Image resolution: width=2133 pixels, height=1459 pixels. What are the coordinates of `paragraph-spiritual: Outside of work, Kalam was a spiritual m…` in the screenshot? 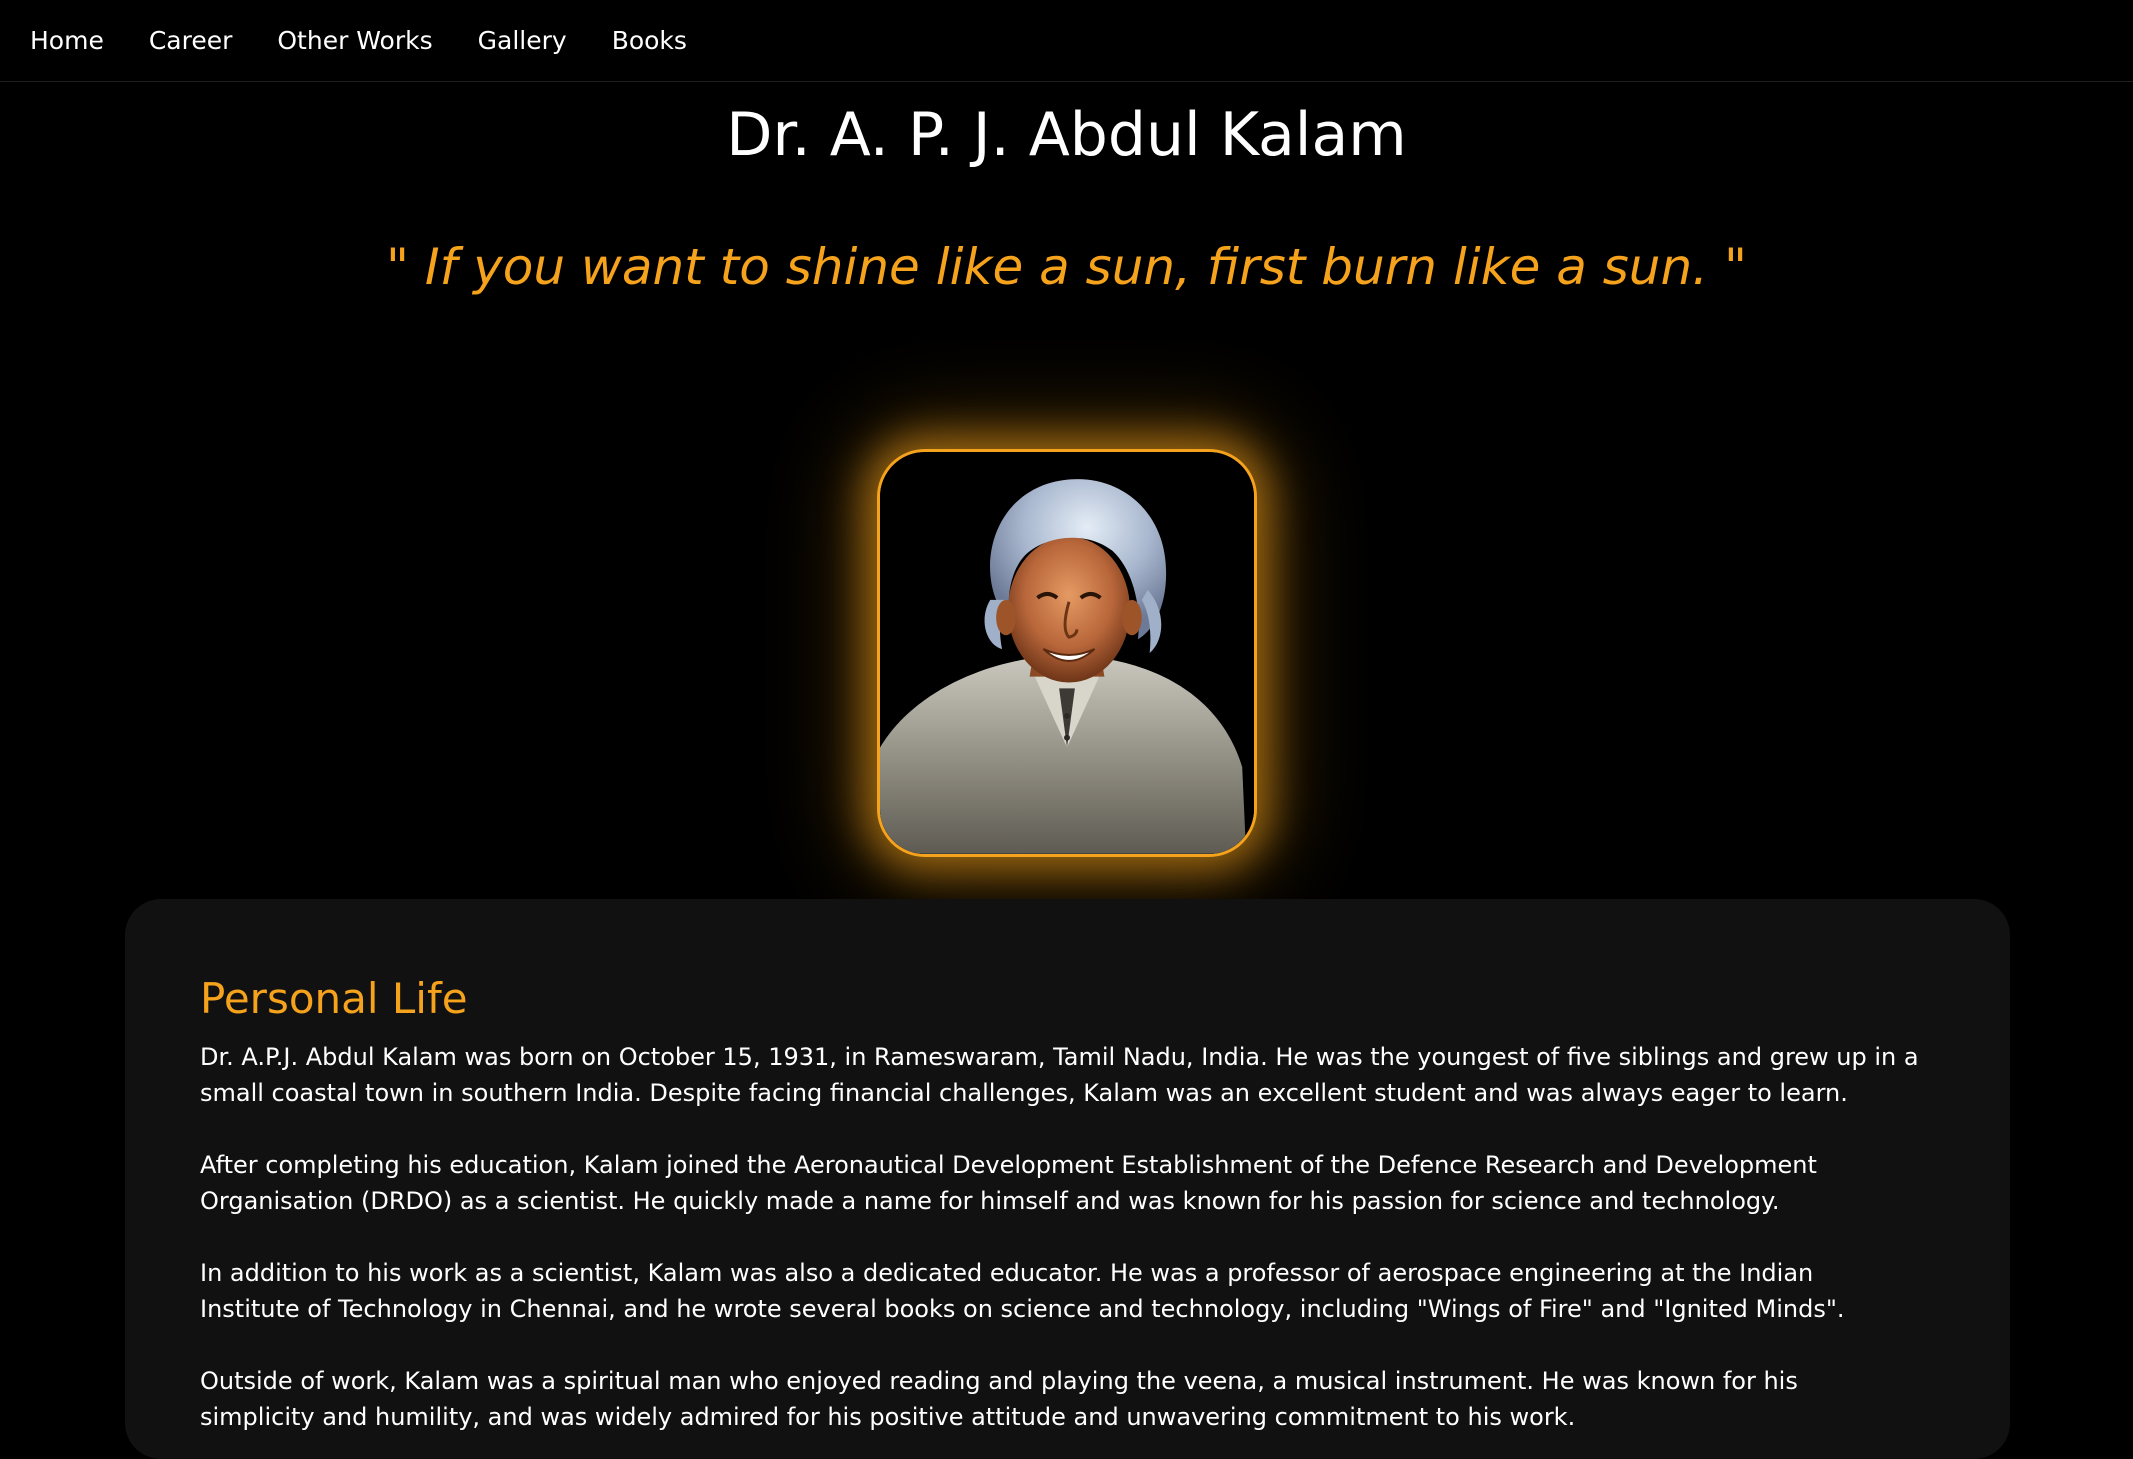 It's located at (999, 1399).